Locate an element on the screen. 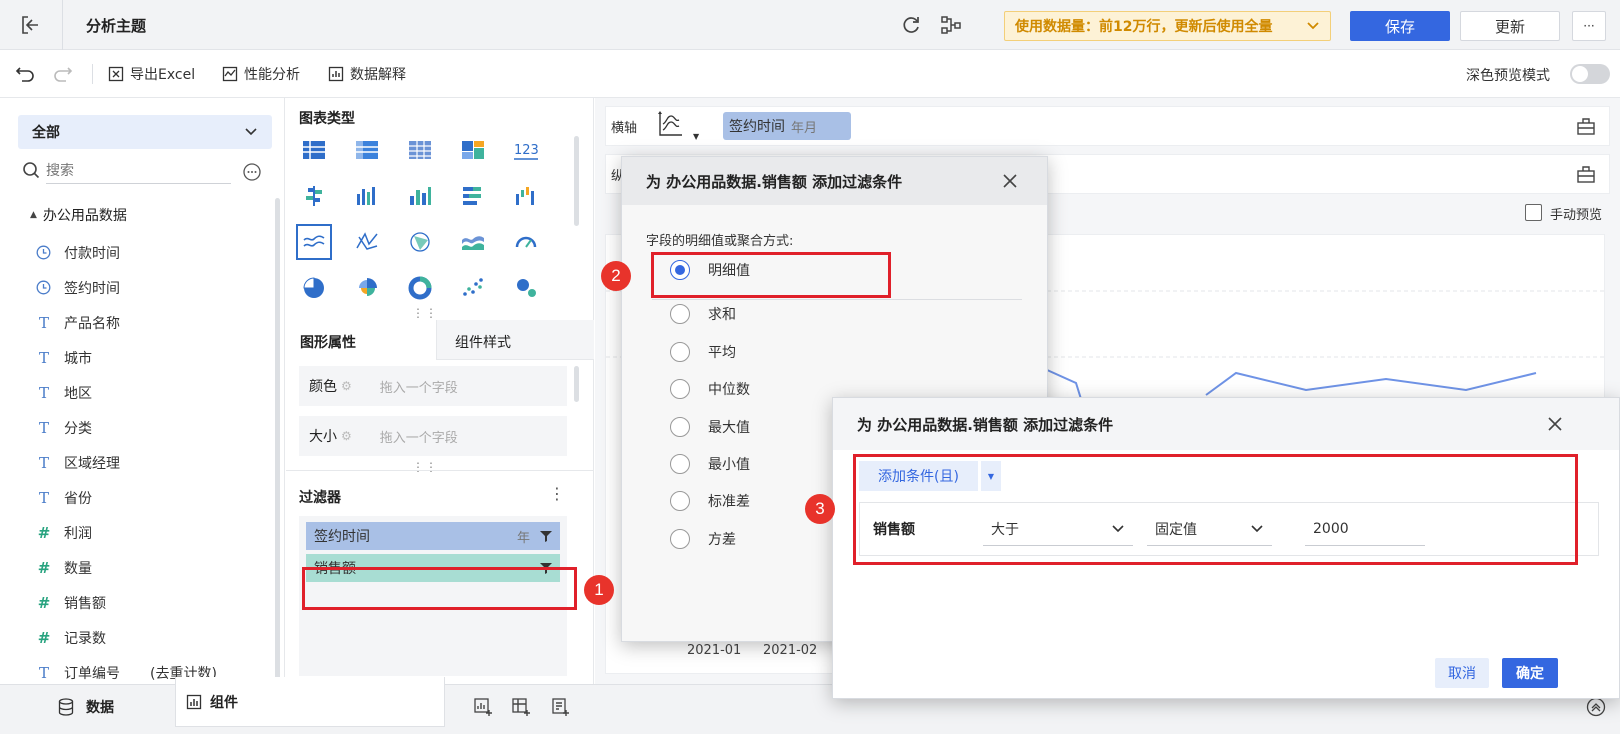 The image size is (1620, 734). field-item: 签约时间 is located at coordinates (78, 287).